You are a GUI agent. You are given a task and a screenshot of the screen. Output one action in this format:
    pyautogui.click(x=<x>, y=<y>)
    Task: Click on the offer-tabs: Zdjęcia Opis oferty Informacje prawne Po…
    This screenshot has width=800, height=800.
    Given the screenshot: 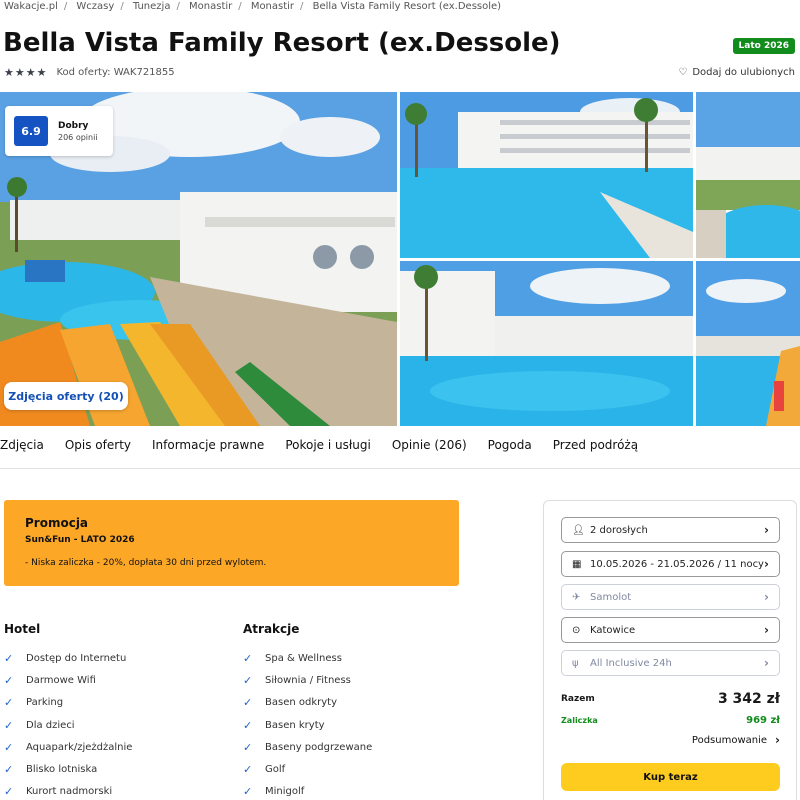 What is the action you would take?
    pyautogui.click(x=329, y=445)
    